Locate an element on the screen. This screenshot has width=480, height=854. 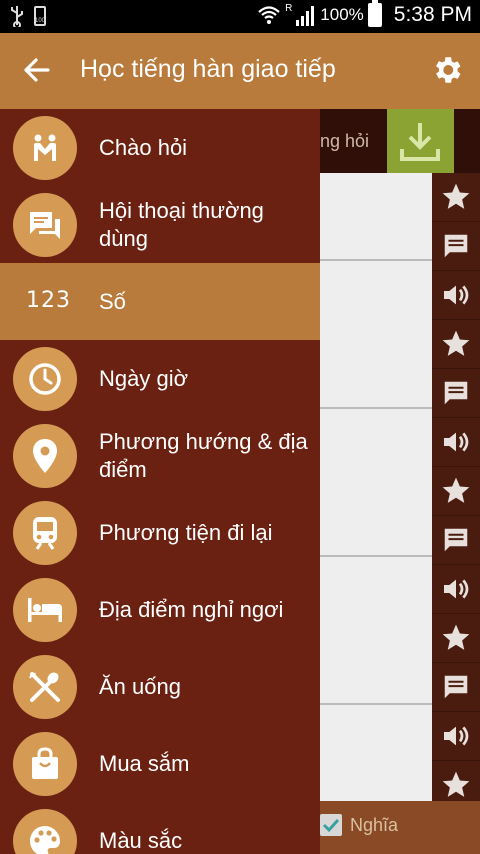
download-button is located at coordinates (420, 141).